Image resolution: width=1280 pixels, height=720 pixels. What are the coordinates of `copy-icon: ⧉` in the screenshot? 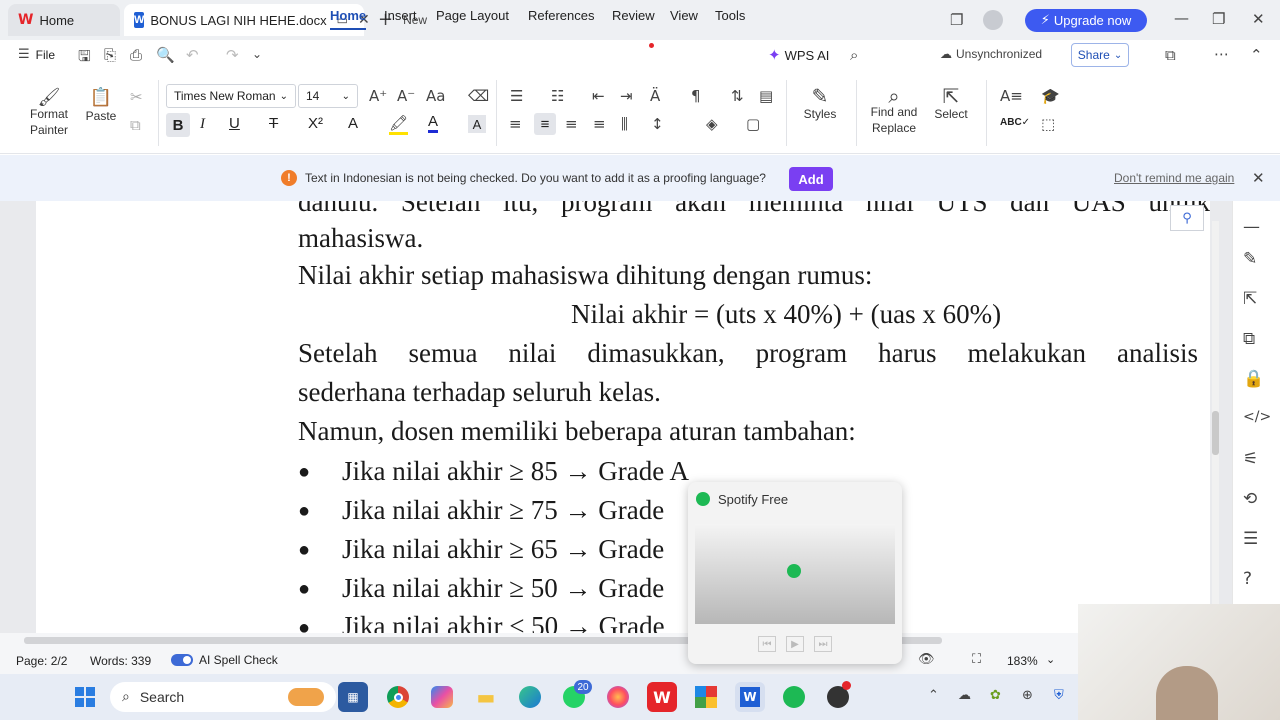 It's located at (135, 125).